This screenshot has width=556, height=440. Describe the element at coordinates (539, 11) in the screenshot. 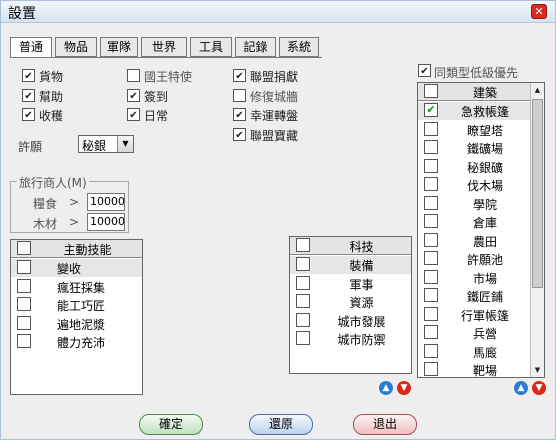

I see `close-icon: ✕` at that location.